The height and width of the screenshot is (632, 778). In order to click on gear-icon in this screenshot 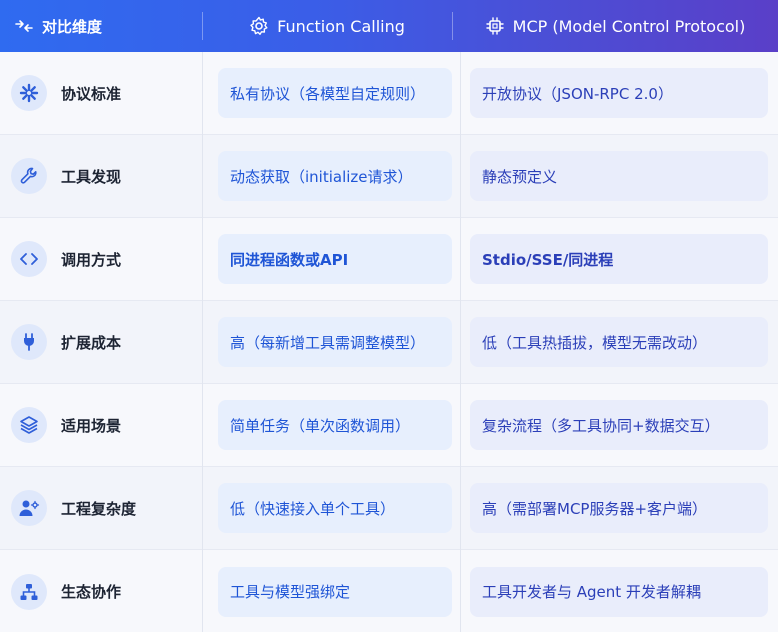, I will do `click(259, 26)`.